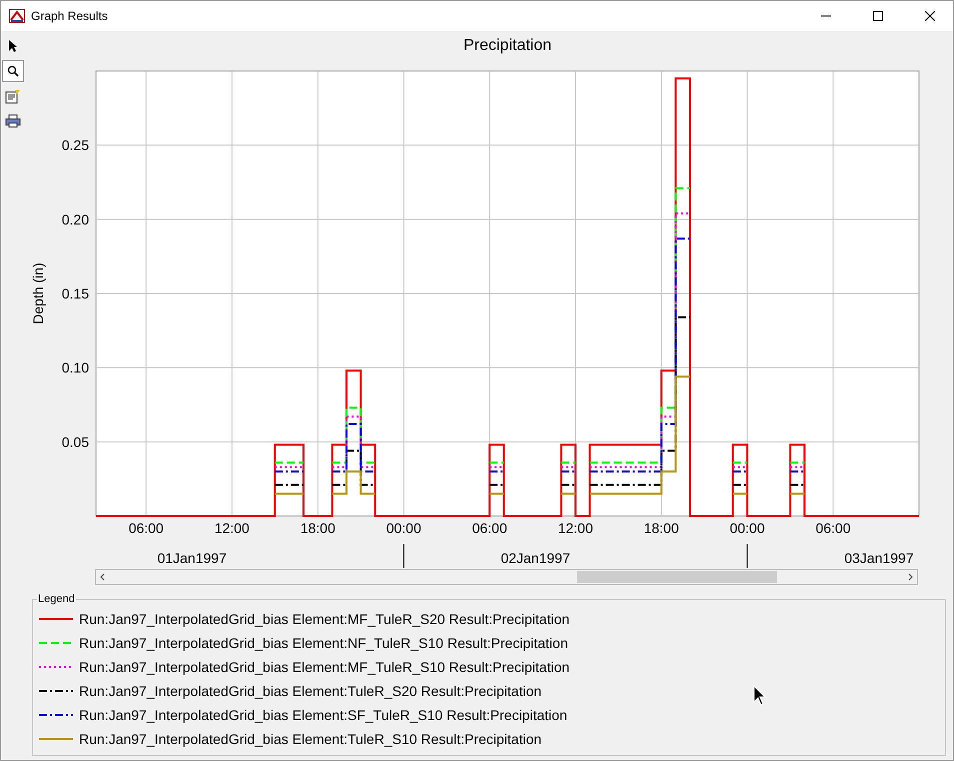  I want to click on maximize-icon, so click(878, 16).